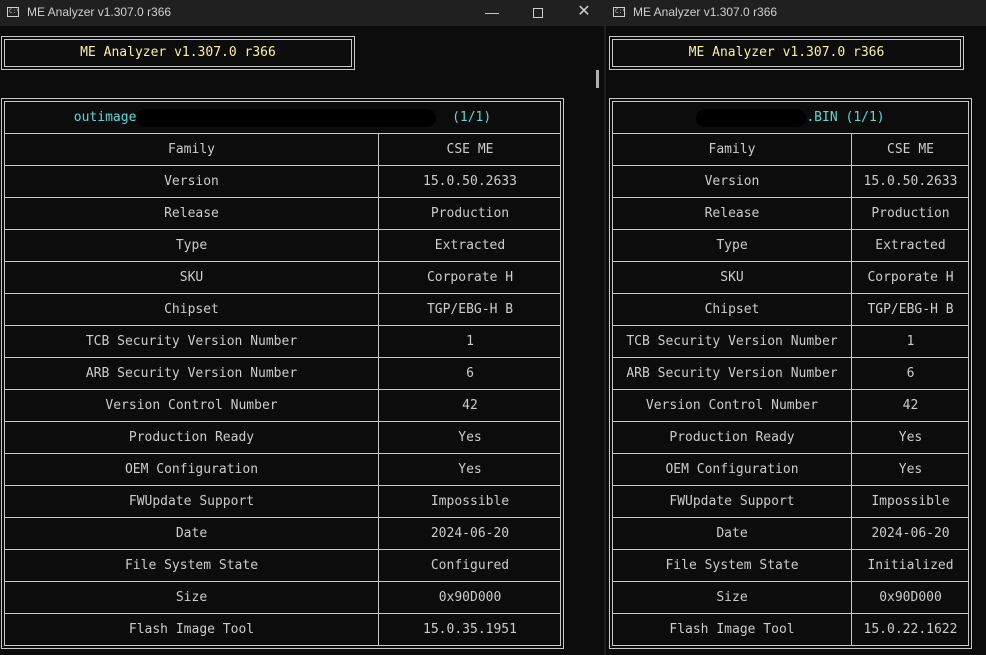 This screenshot has width=986, height=655. I want to click on right-file-title-row: .BIN (1/1), so click(790, 118).